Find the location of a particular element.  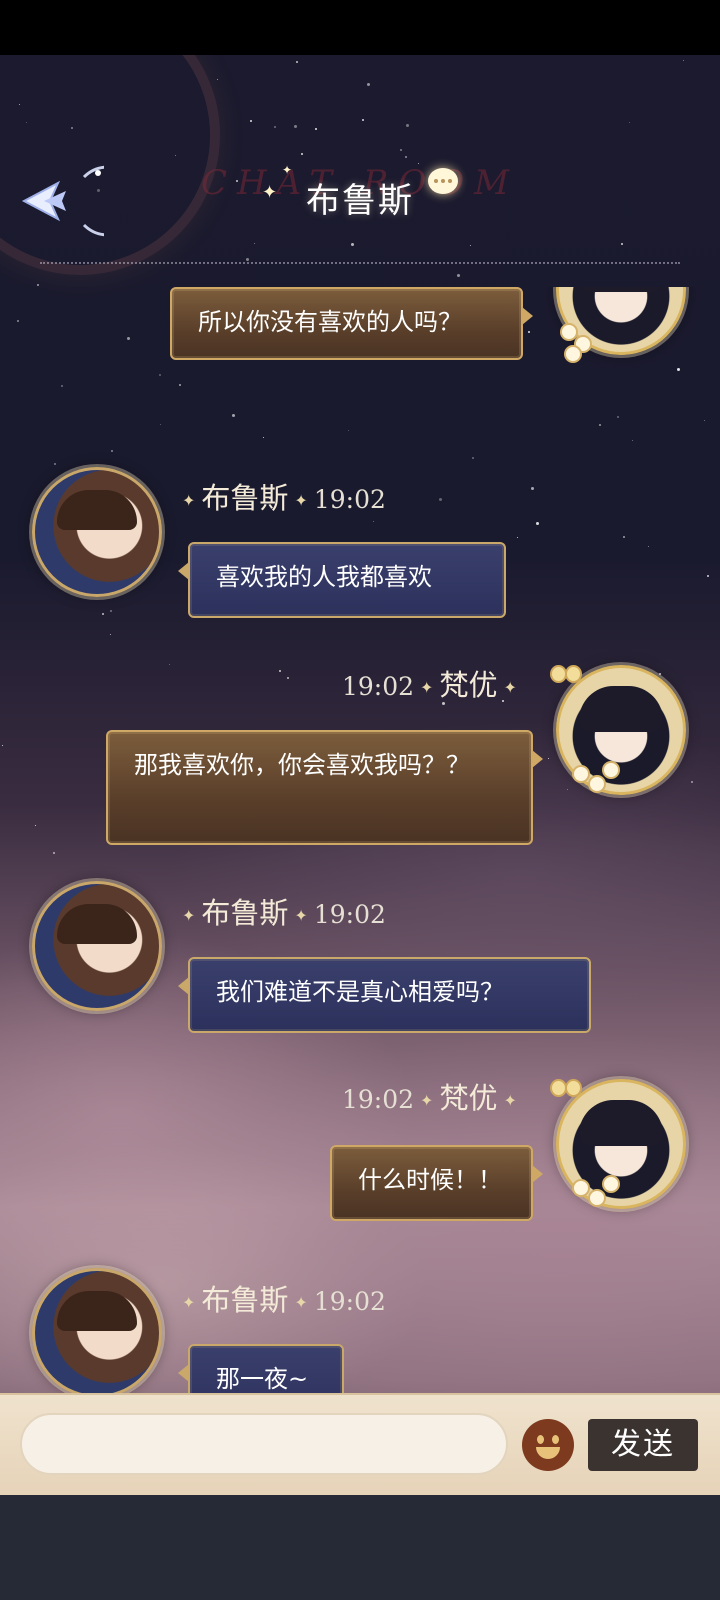

message-bubble: 我们难道不是真心相爱吗？ is located at coordinates (384, 995).